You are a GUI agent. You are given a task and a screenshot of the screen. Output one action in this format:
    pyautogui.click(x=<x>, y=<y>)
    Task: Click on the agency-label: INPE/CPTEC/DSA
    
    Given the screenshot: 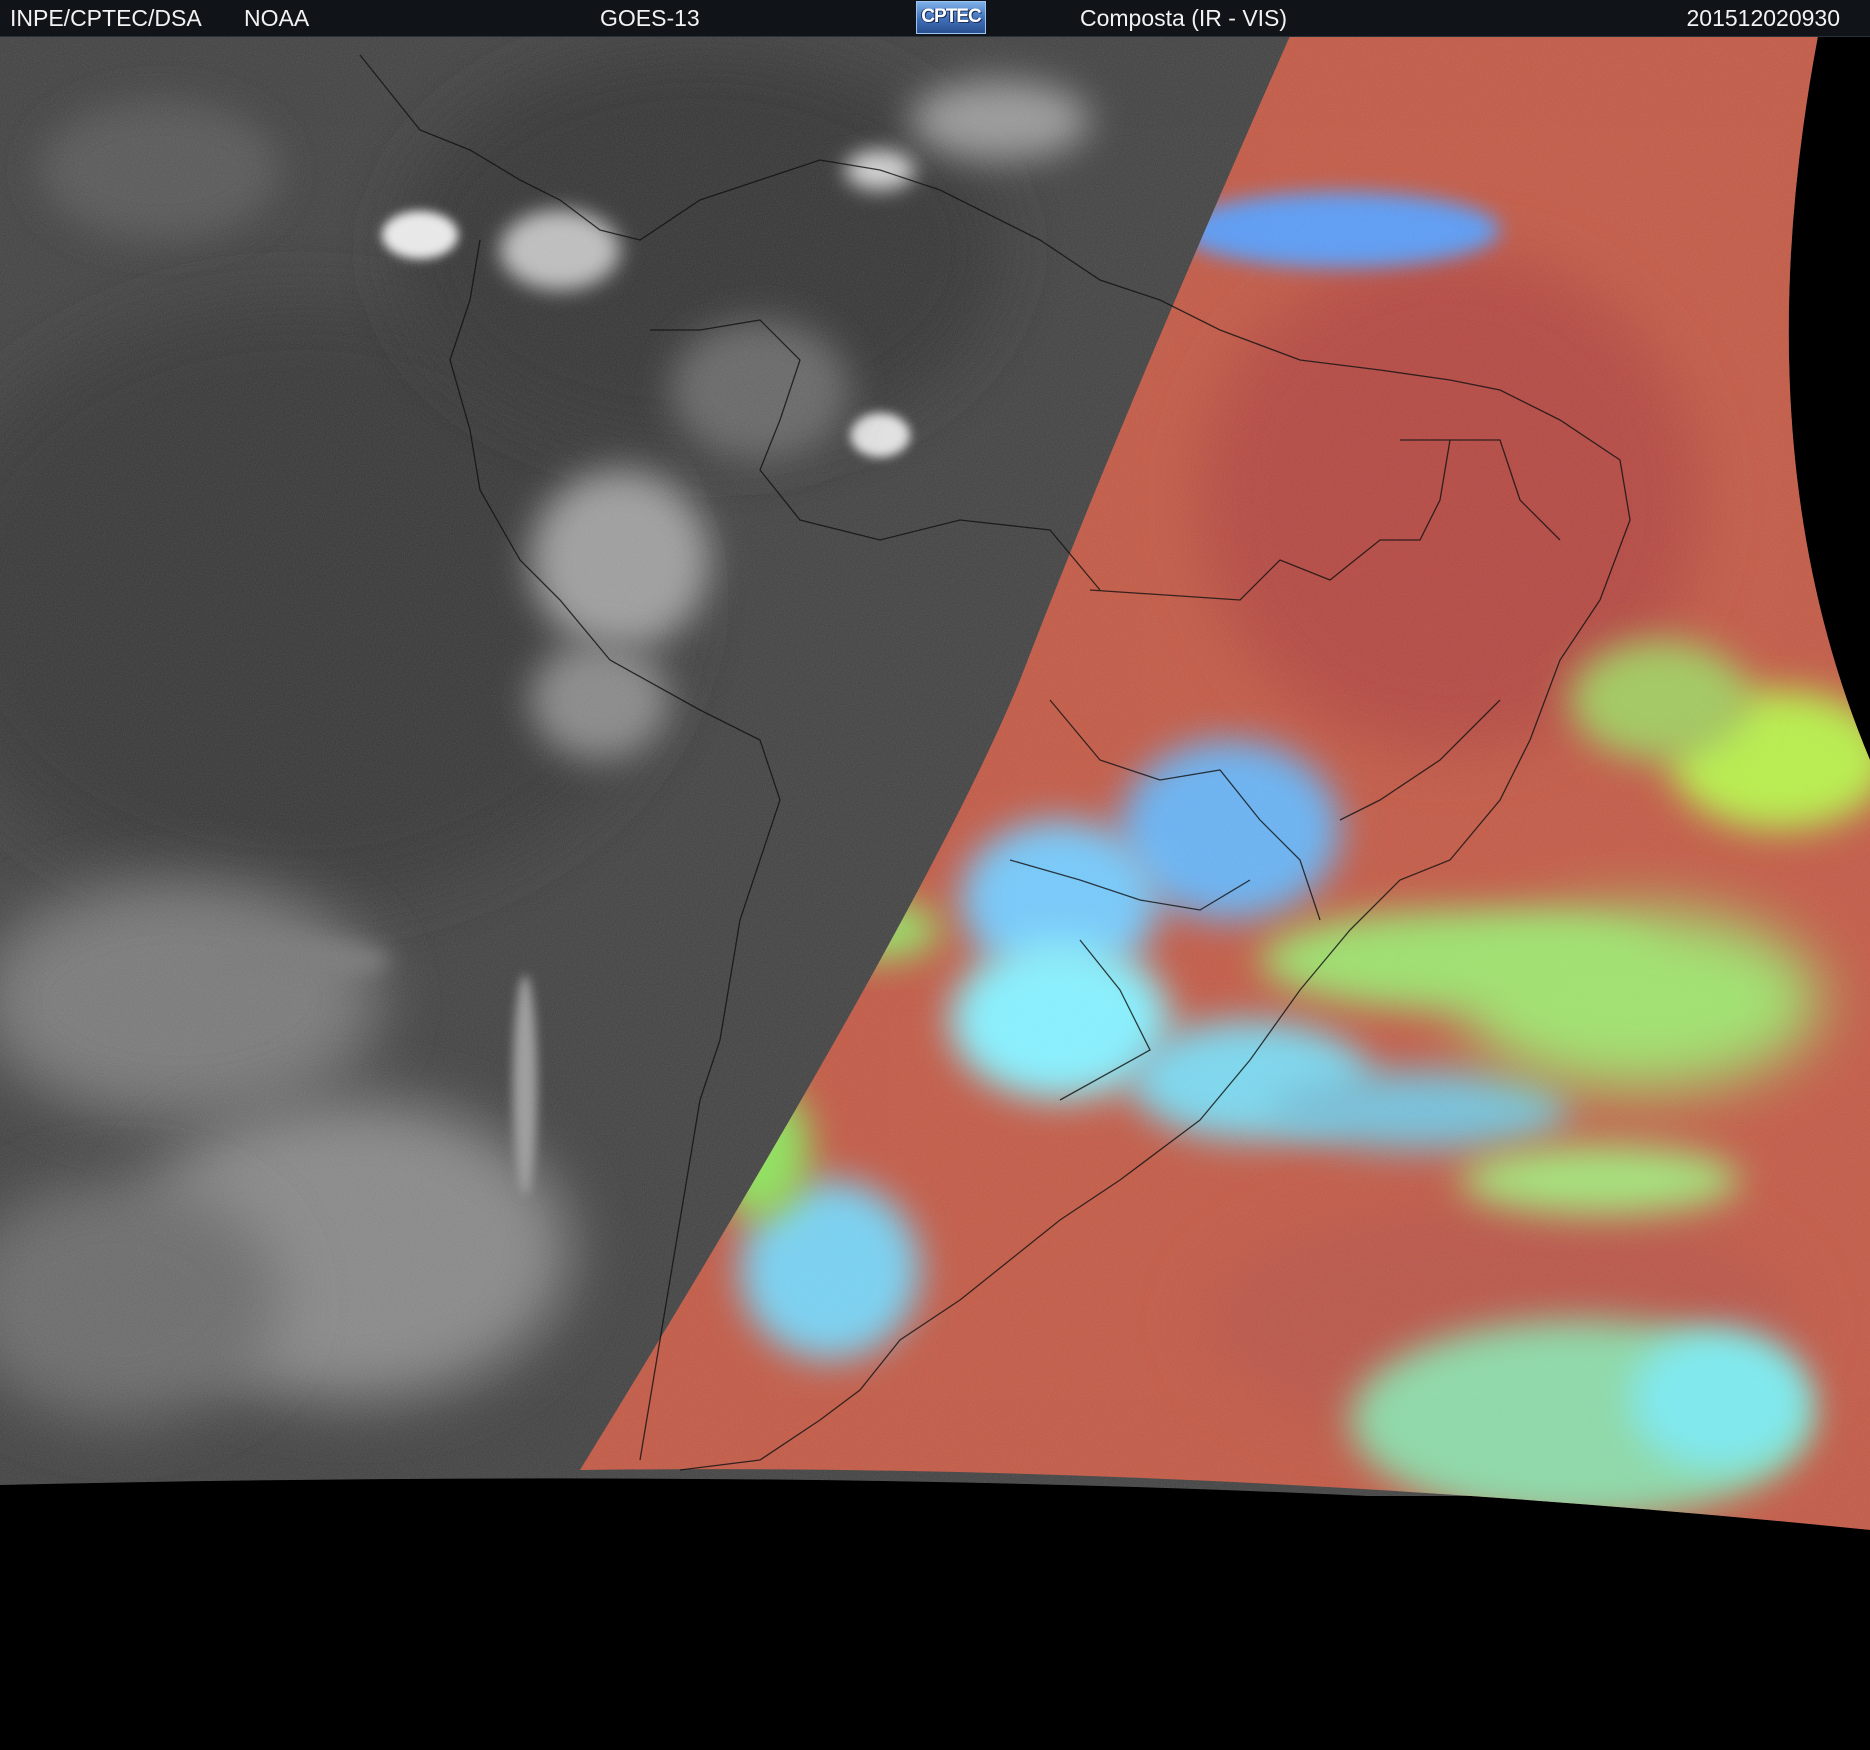 What is the action you would take?
    pyautogui.click(x=106, y=18)
    